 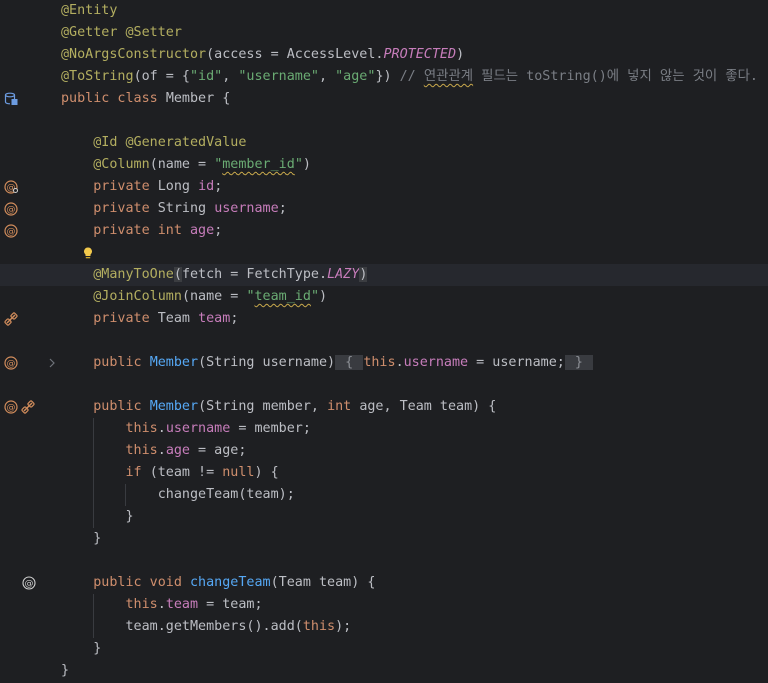 What do you see at coordinates (384, 451) in the screenshot?
I see `code-line: this.age = age;` at bounding box center [384, 451].